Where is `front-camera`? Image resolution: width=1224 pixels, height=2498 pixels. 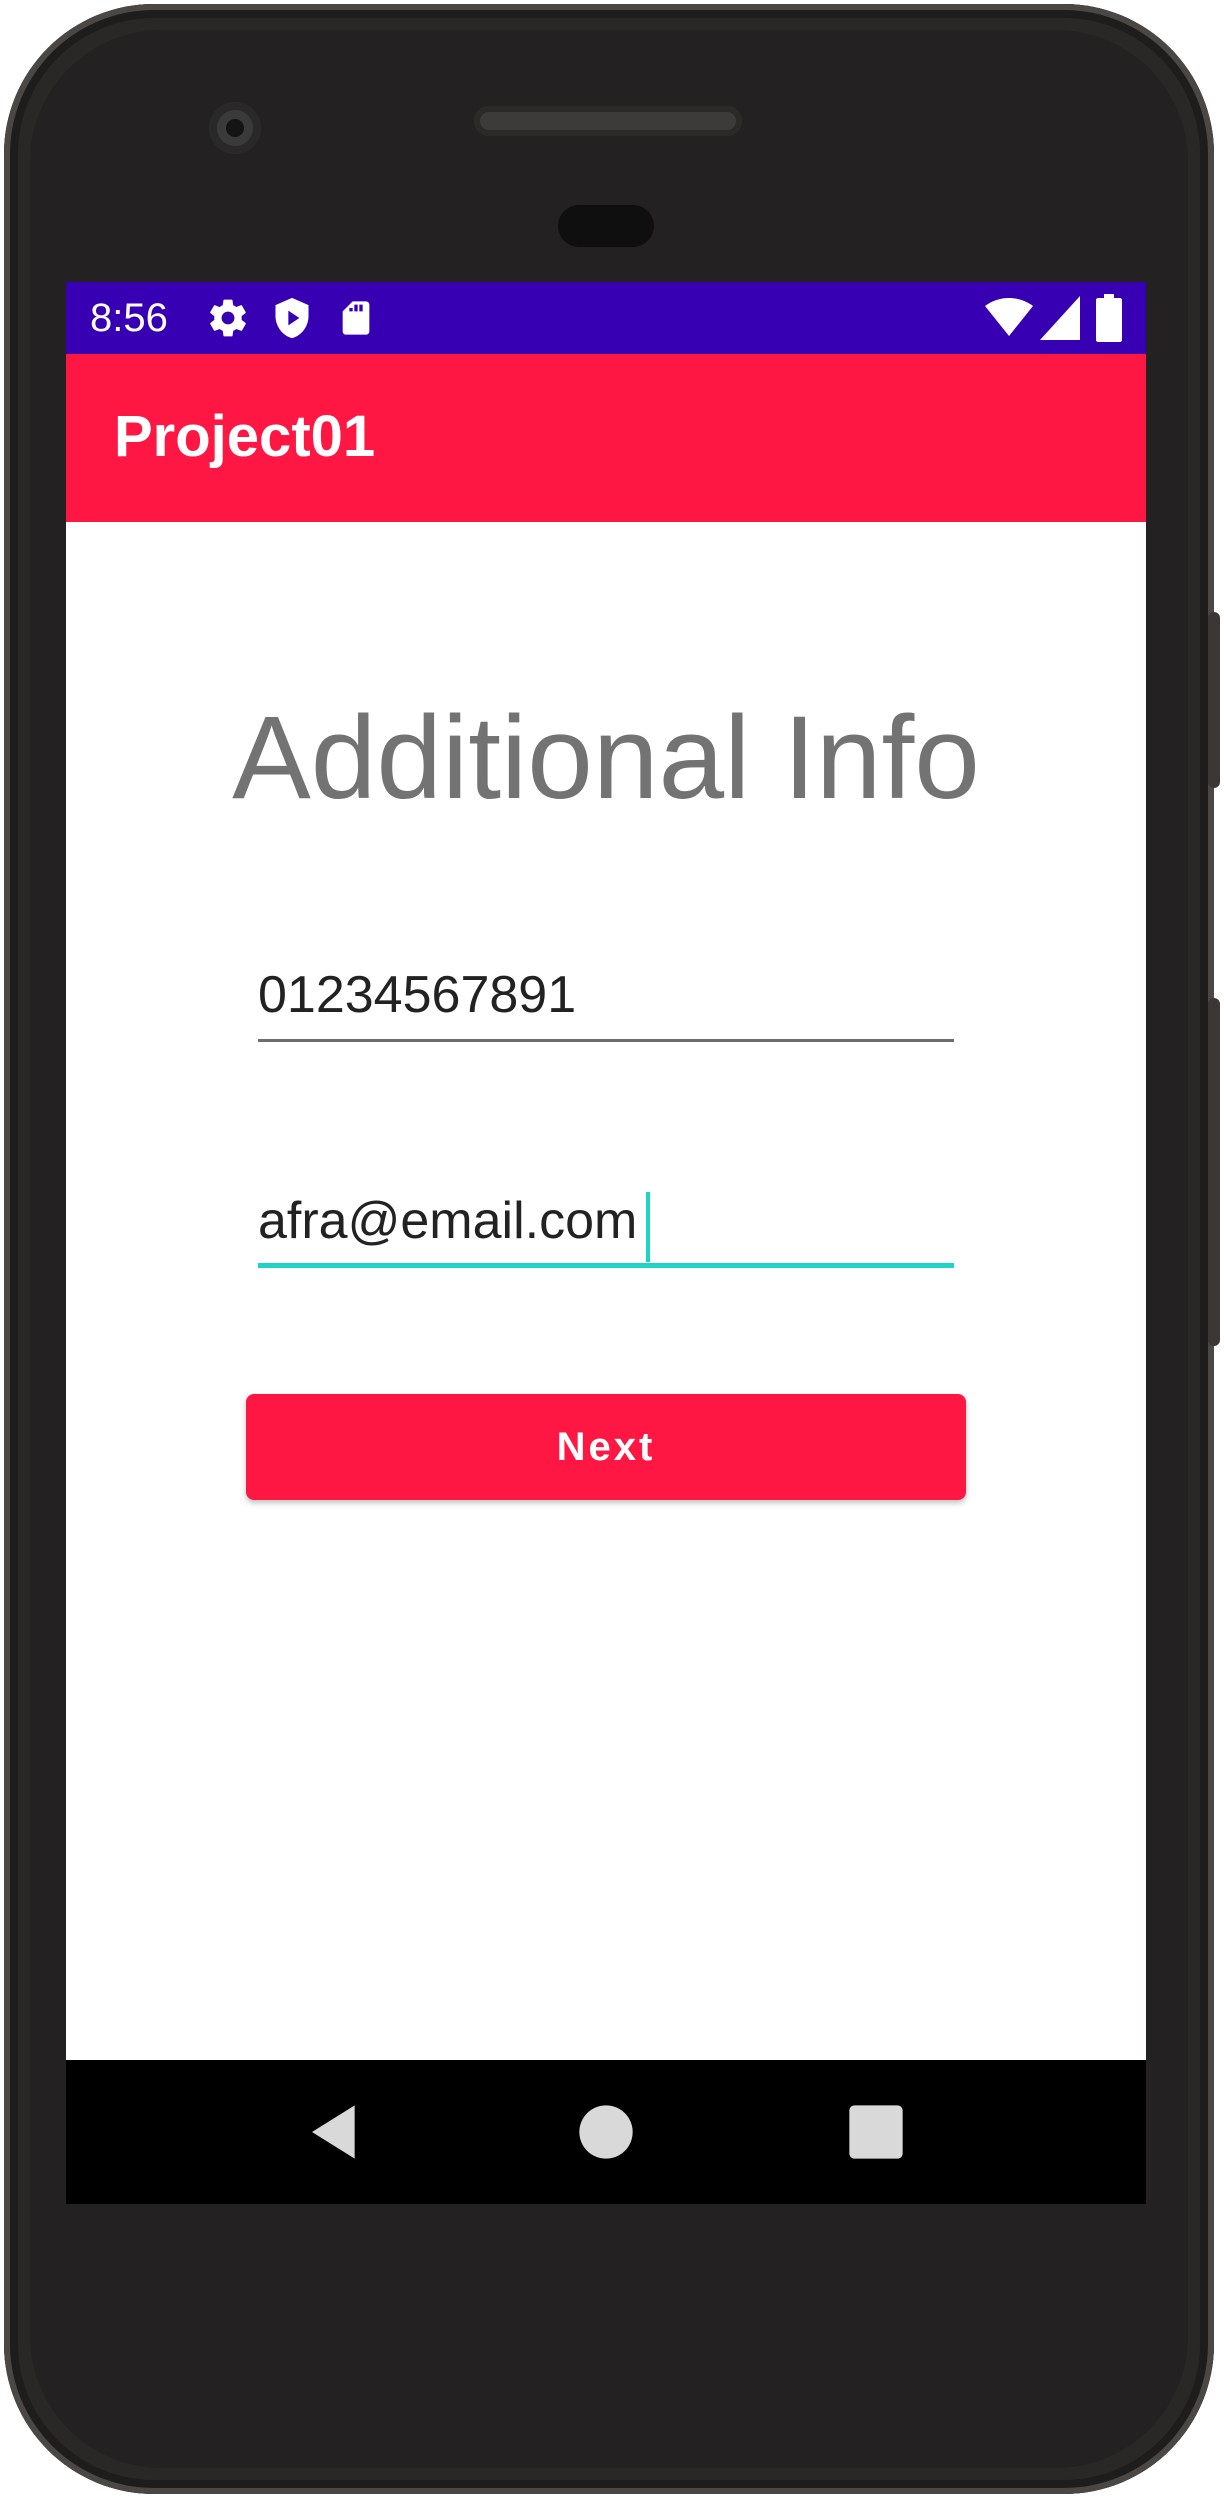 front-camera is located at coordinates (235, 128).